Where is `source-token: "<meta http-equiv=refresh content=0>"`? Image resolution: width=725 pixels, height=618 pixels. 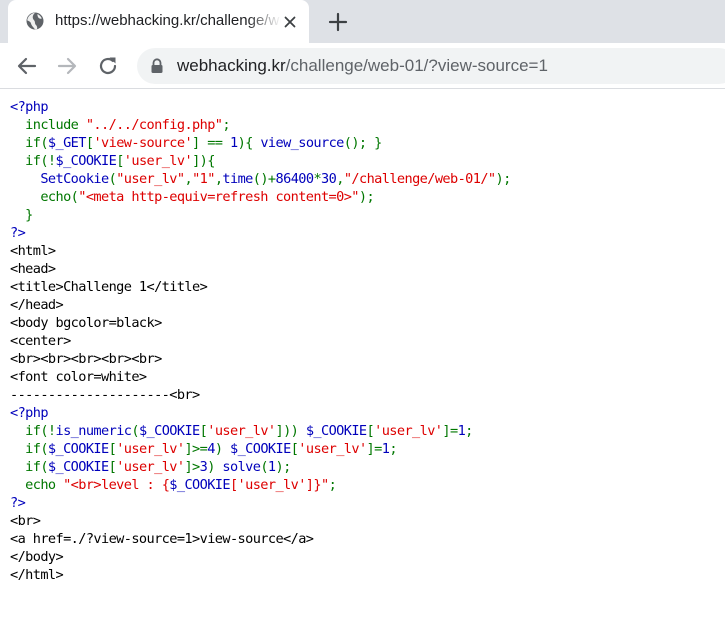 source-token: "<meta http-equiv=refresh content=0>" is located at coordinates (218, 197).